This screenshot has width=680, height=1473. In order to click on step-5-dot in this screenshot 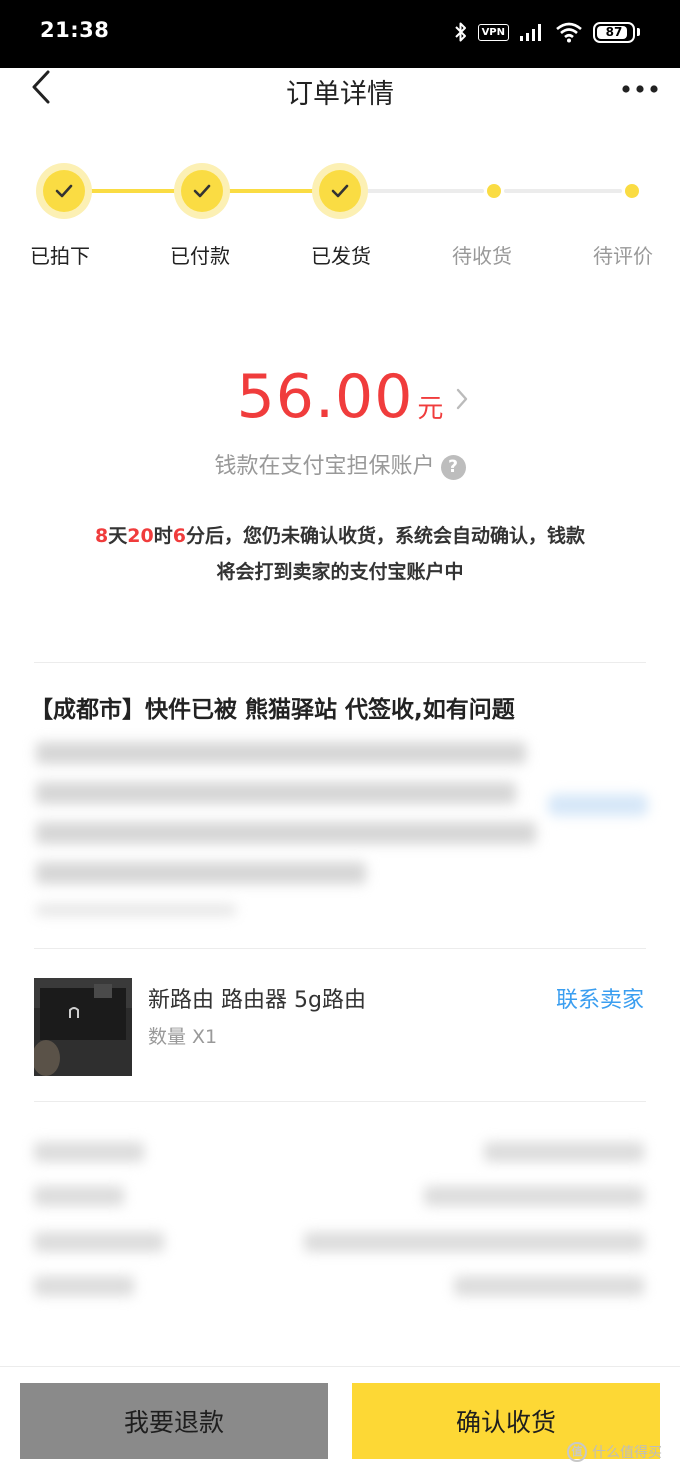, I will do `click(632, 191)`.